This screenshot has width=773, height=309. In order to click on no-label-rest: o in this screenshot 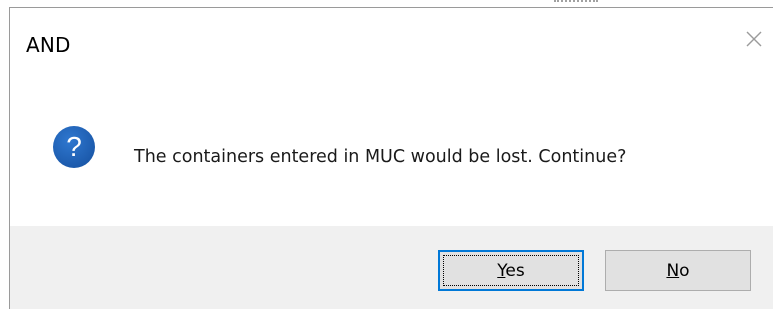, I will do `click(684, 270)`.